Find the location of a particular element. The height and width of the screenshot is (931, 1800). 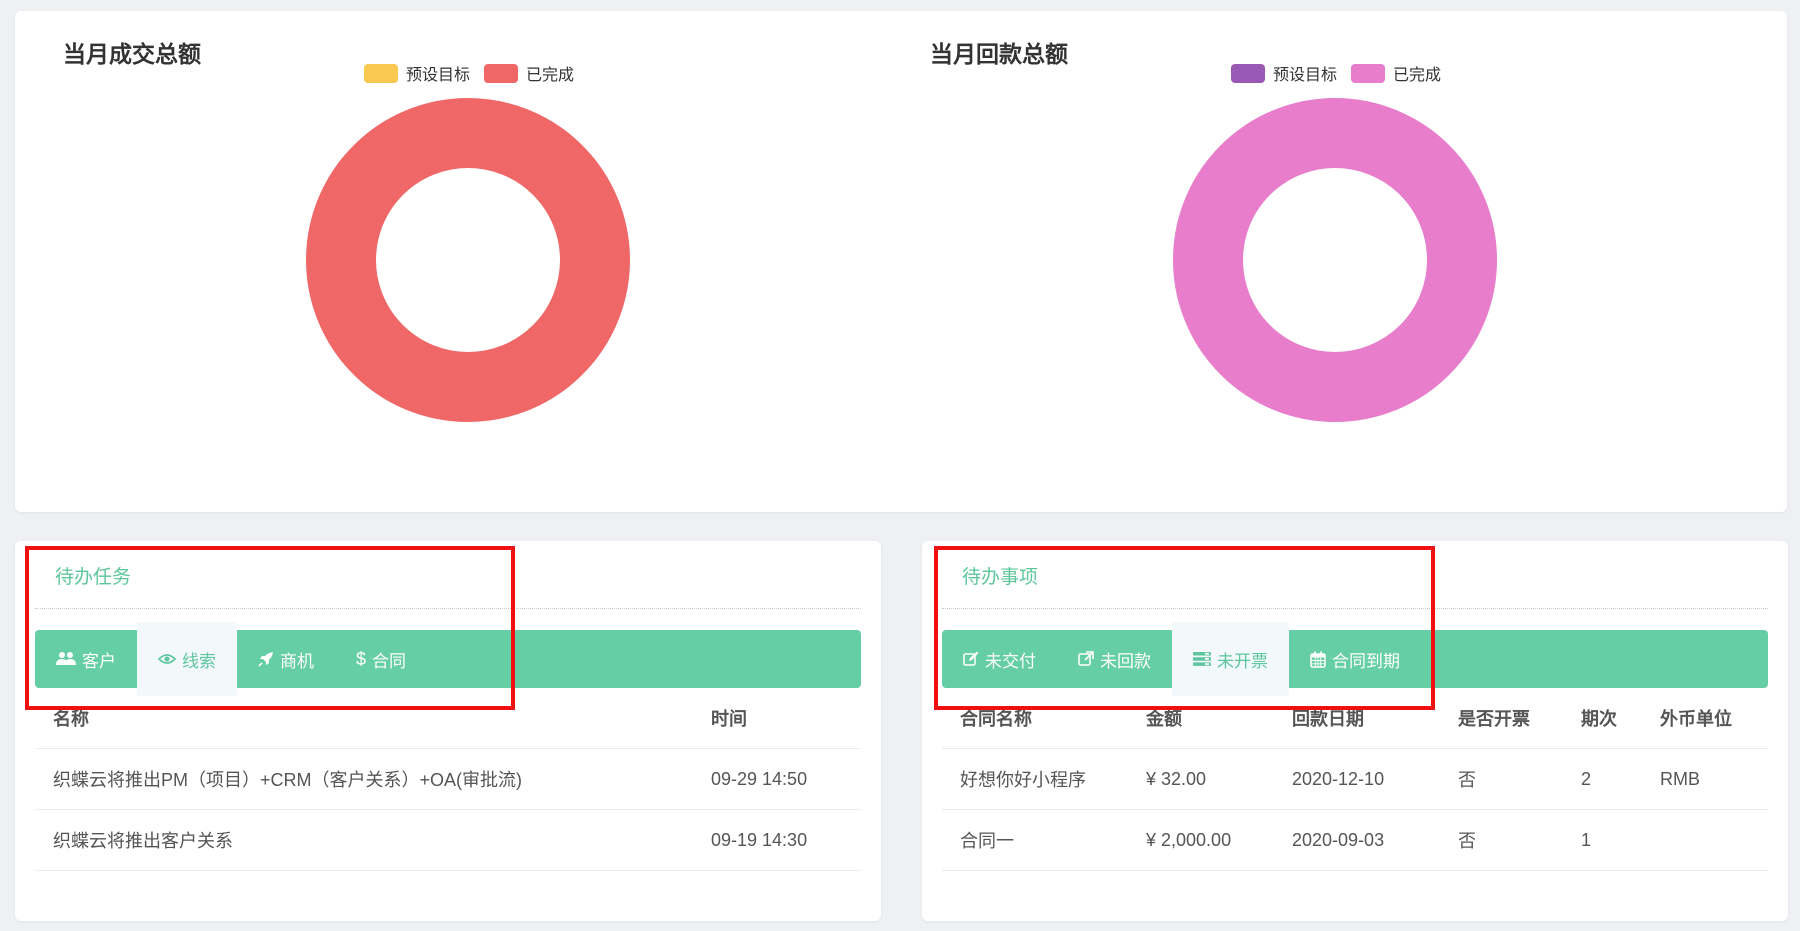

tab-leads: 线索 is located at coordinates (187, 659).